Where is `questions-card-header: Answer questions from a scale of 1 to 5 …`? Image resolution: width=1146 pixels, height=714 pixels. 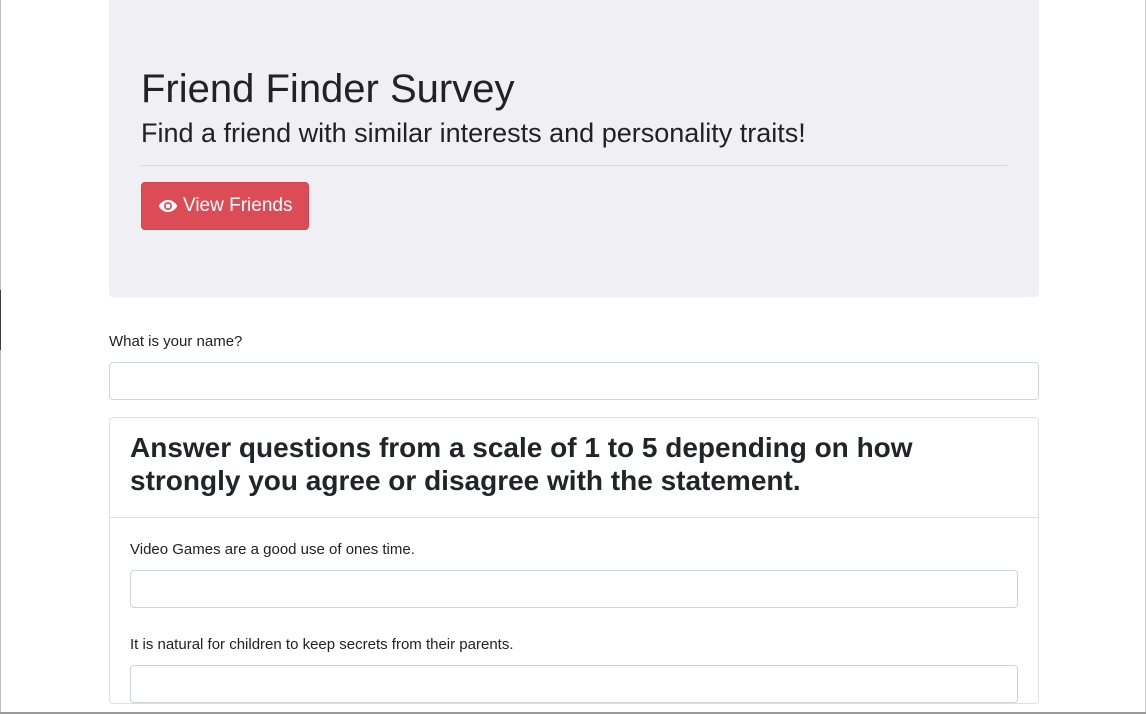
questions-card-header: Answer questions from a scale of 1 to 5 … is located at coordinates (574, 468).